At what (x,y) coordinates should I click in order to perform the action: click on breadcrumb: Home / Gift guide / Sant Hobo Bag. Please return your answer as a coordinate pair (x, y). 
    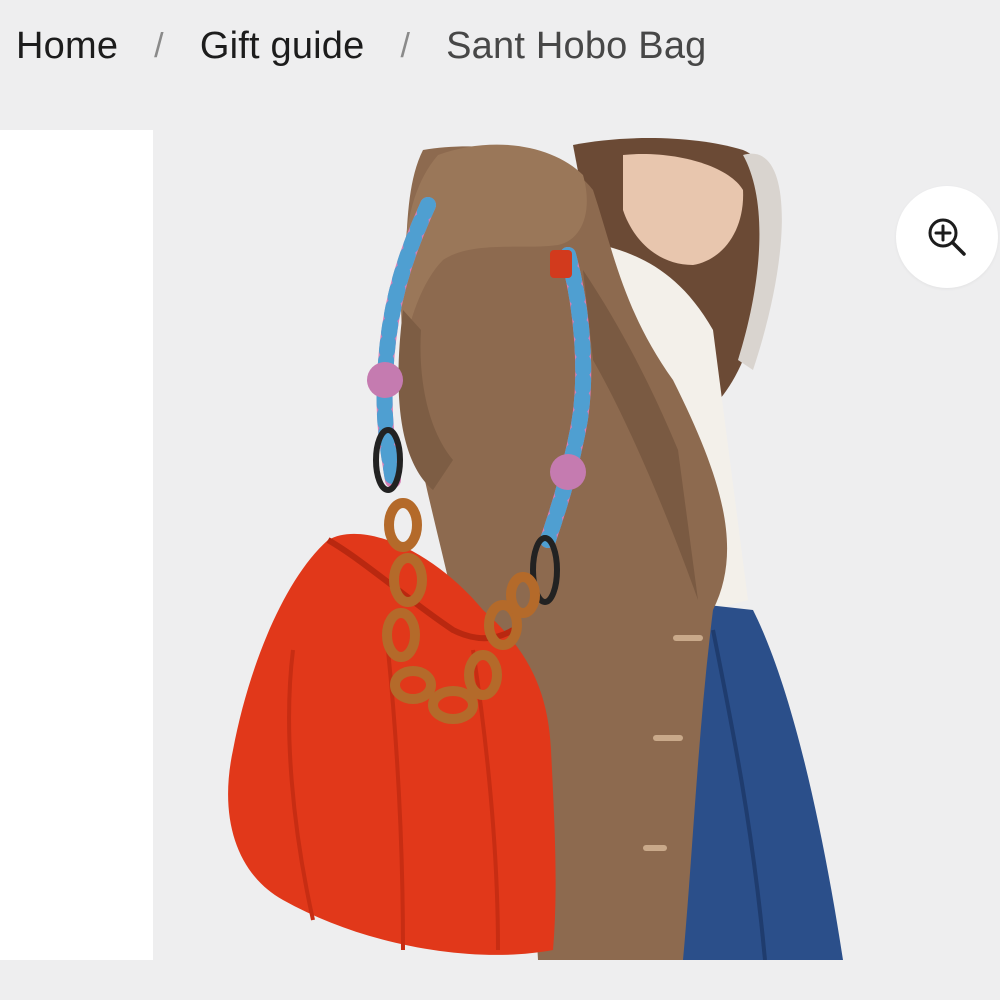
    Looking at the image, I should click on (361, 46).